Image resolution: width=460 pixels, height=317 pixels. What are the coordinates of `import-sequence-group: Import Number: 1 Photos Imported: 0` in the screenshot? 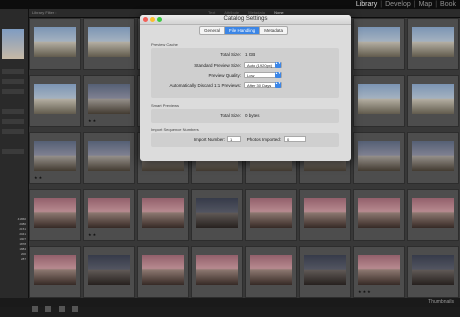 It's located at (245, 140).